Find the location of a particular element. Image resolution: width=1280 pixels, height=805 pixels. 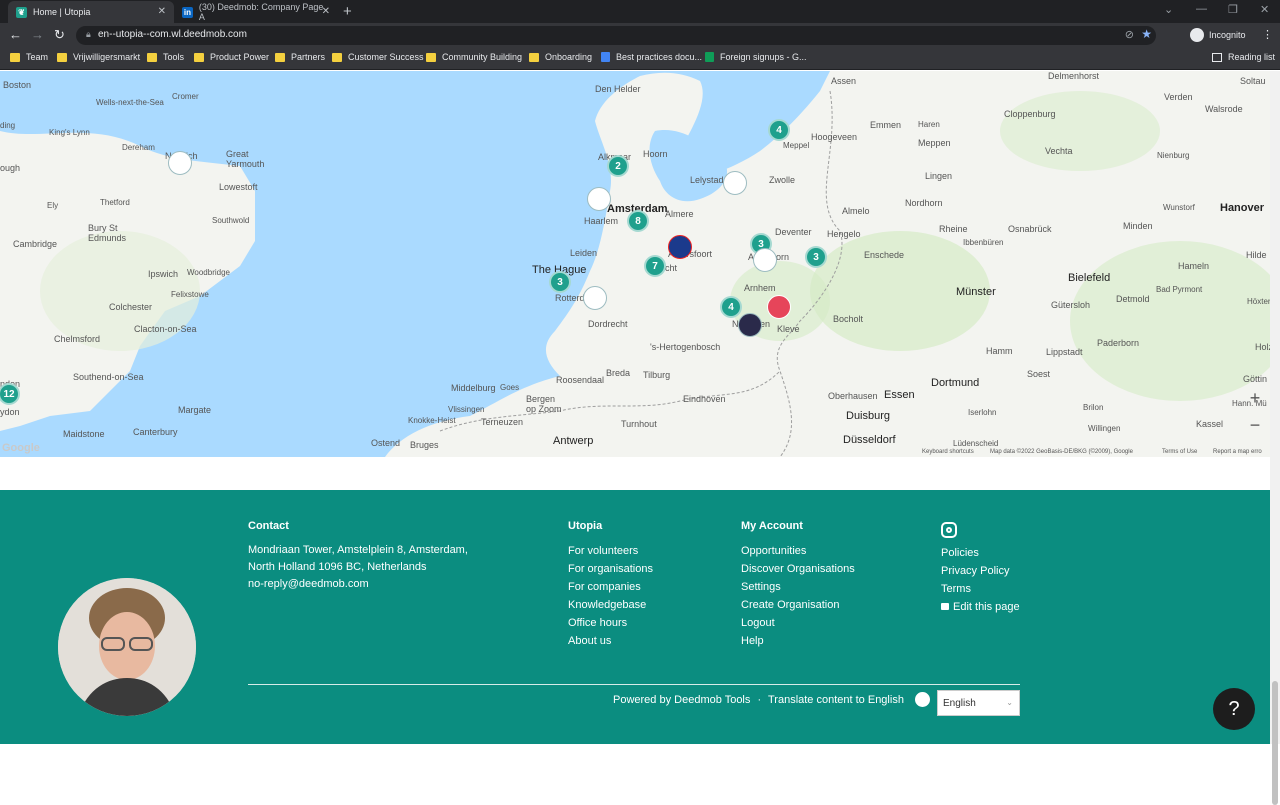

reload-icon: ↻ is located at coordinates (59, 35).